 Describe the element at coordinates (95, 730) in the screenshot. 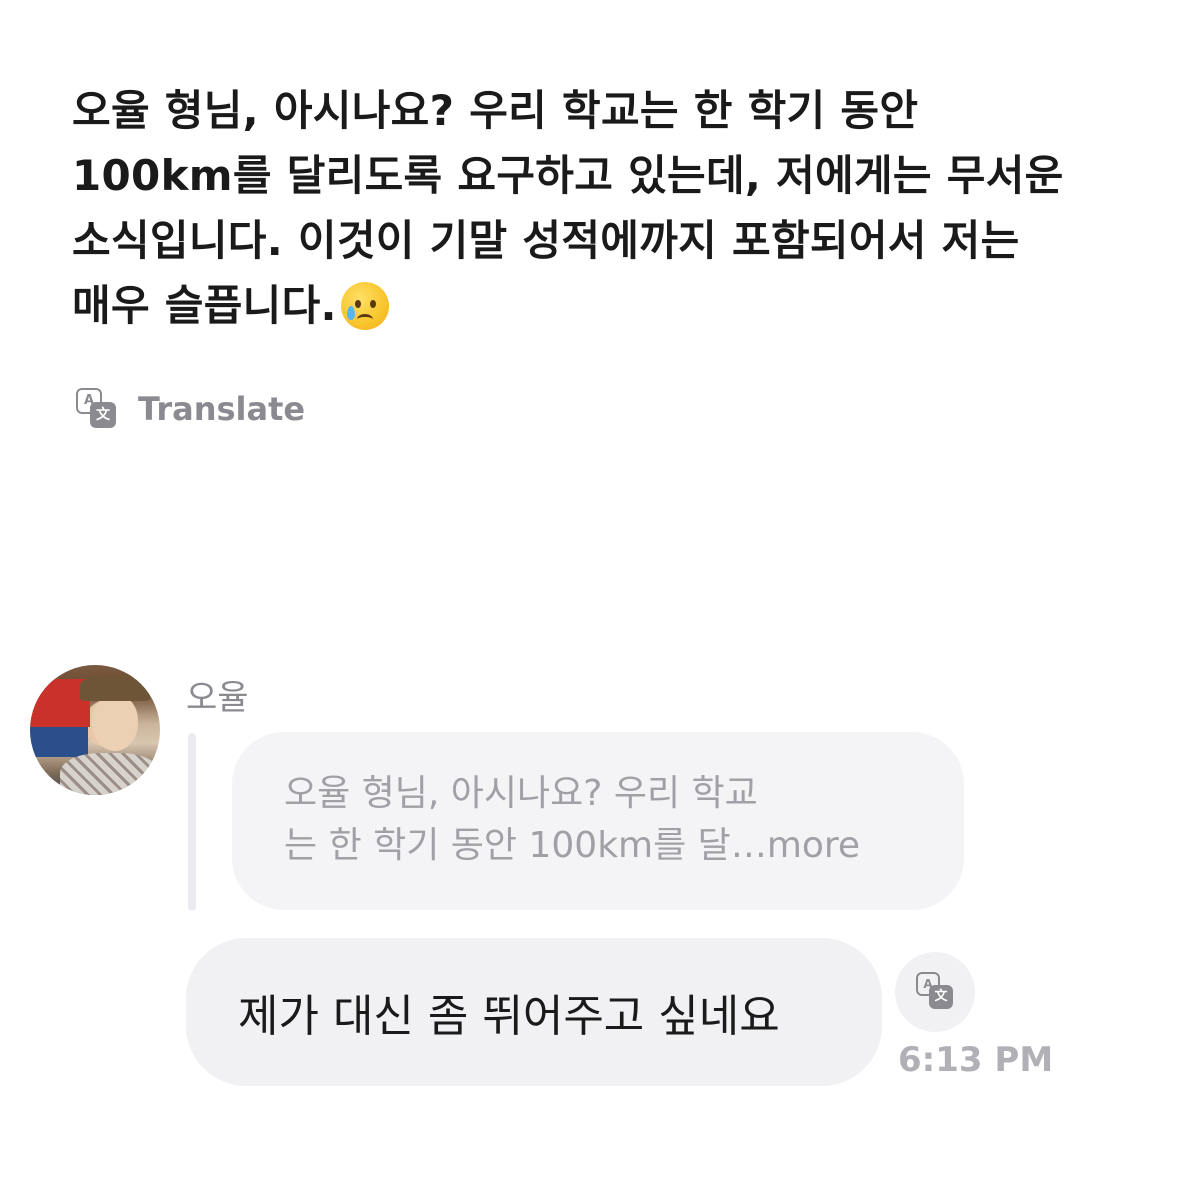

I see `avatar` at that location.